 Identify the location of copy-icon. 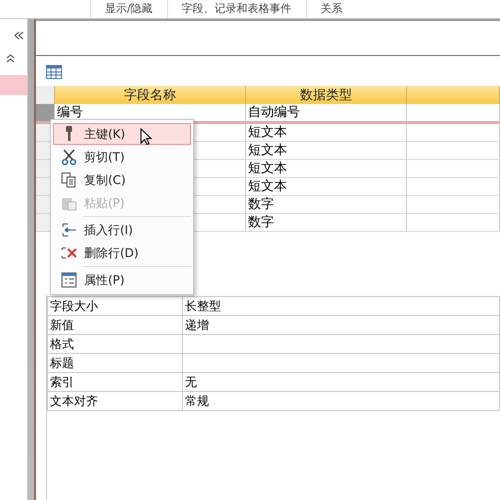
(69, 180).